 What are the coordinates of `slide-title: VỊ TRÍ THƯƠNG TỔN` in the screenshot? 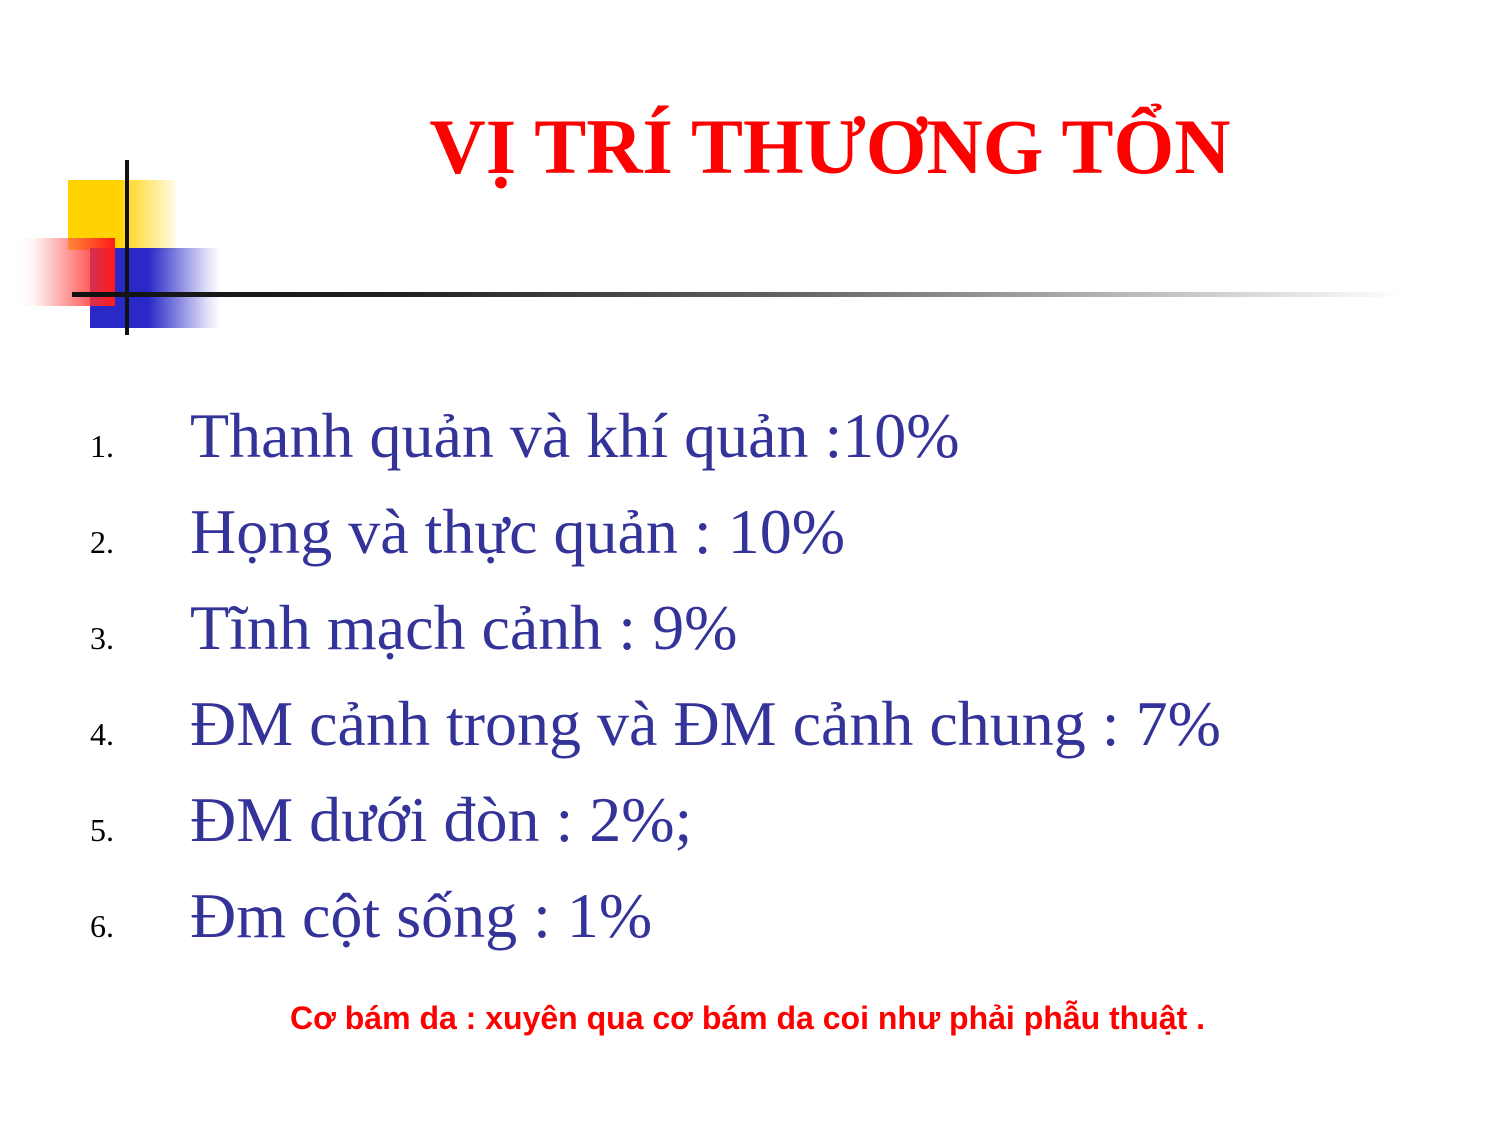 It's located at (830, 146).